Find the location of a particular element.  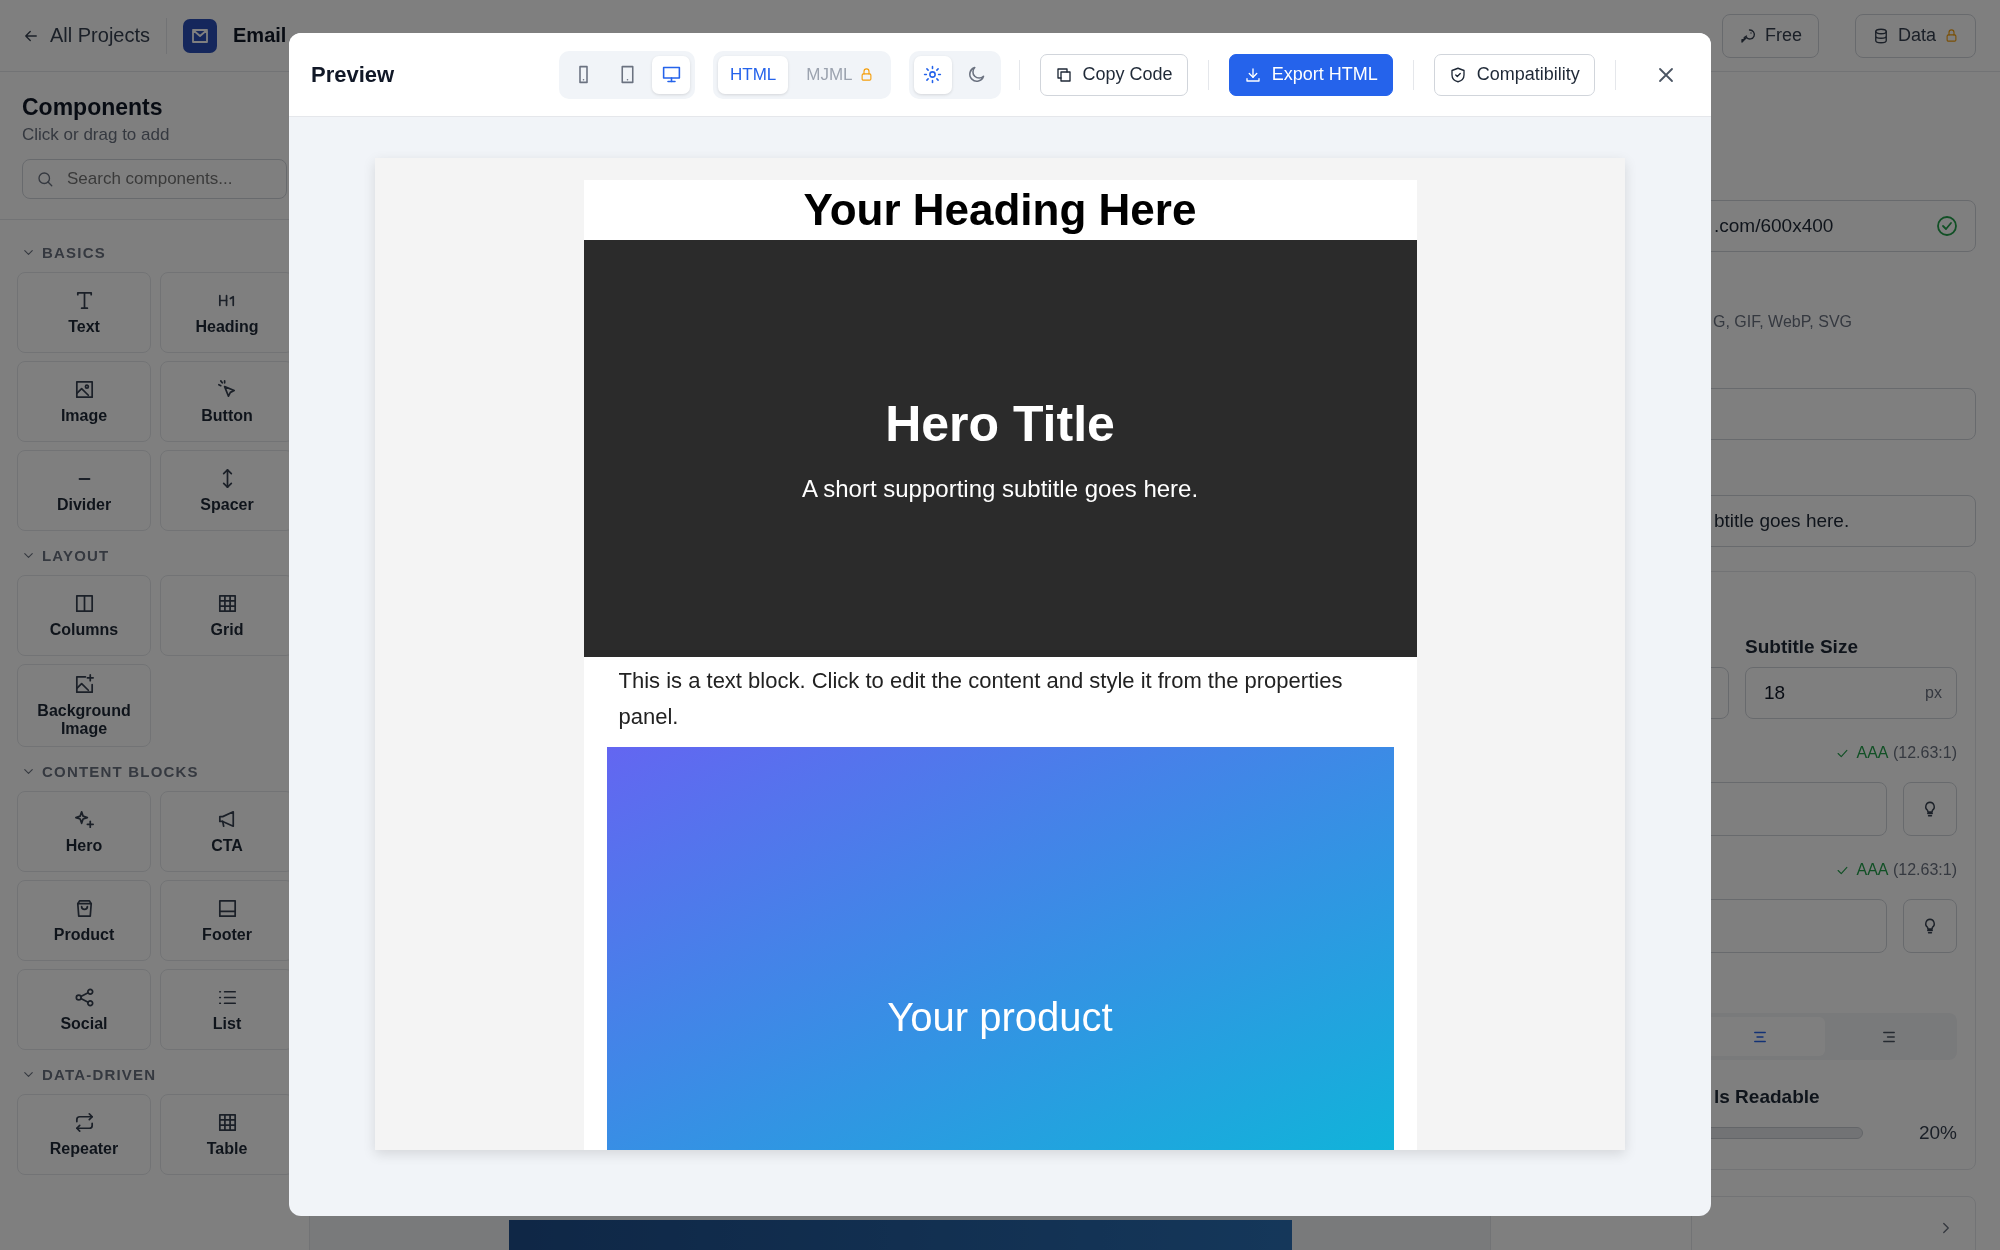

section-header: LAYOUT is located at coordinates (63, 555).